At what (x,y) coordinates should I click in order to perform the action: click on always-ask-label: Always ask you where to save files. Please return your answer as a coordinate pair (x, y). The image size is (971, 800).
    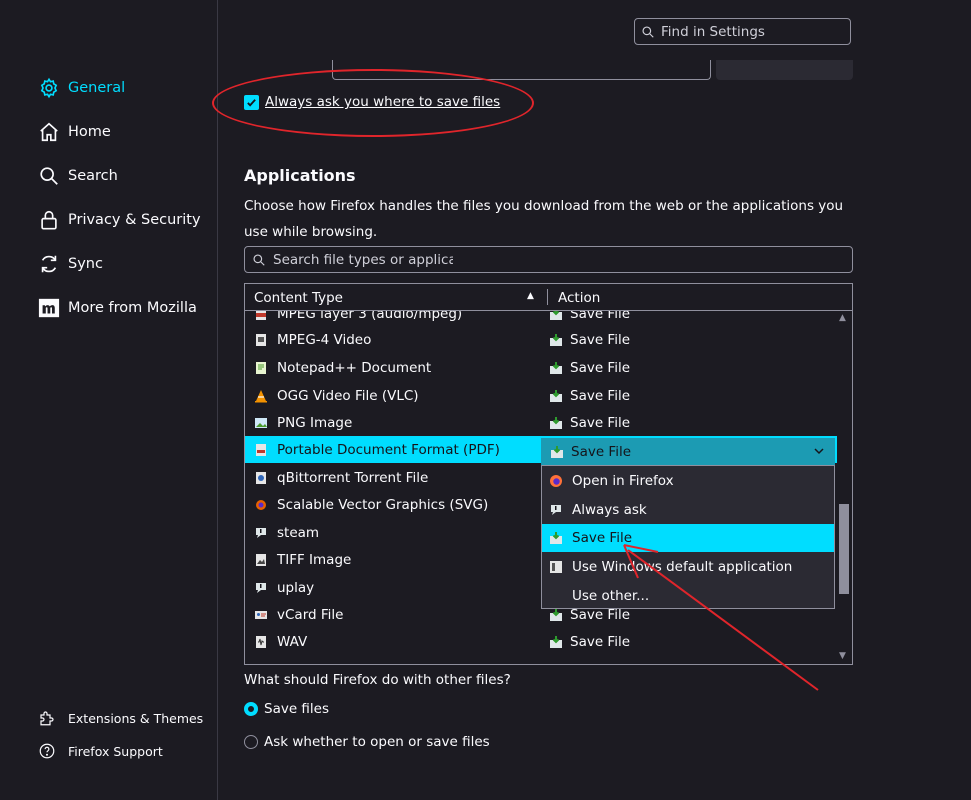
    Looking at the image, I should click on (383, 102).